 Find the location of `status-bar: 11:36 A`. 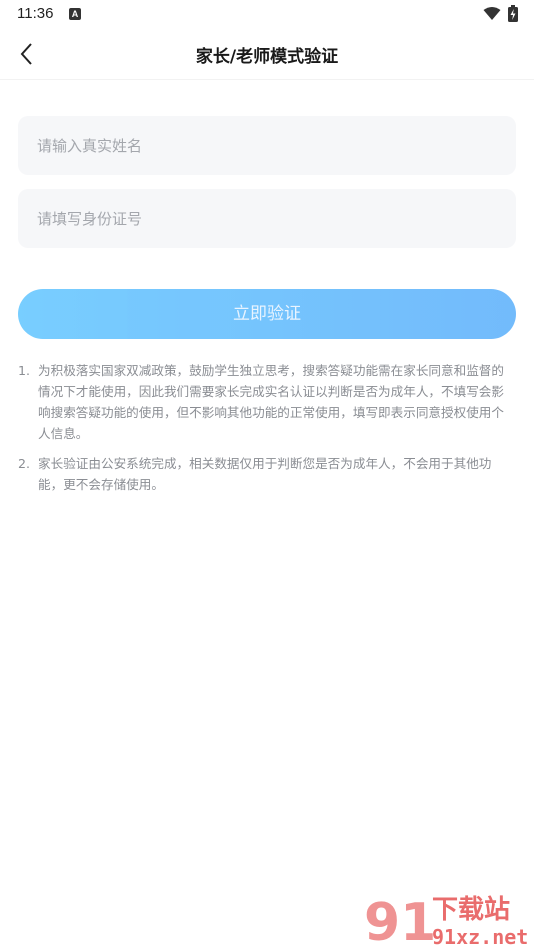

status-bar: 11:36 A is located at coordinates (267, 14).